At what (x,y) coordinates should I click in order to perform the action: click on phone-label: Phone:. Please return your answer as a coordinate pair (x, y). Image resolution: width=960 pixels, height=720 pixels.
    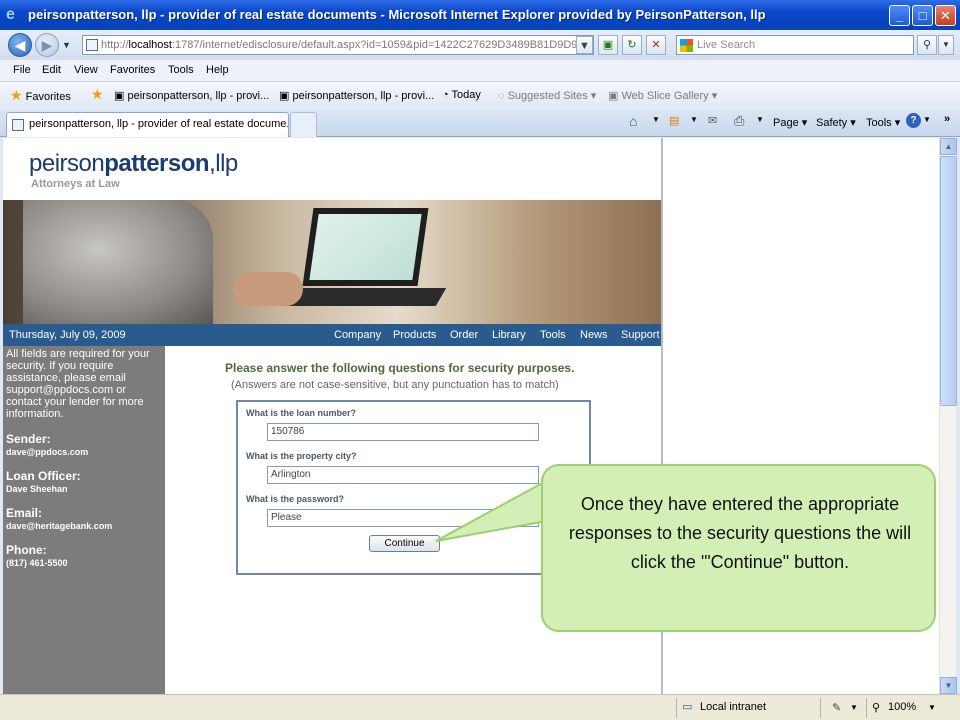
    Looking at the image, I should click on (26, 550).